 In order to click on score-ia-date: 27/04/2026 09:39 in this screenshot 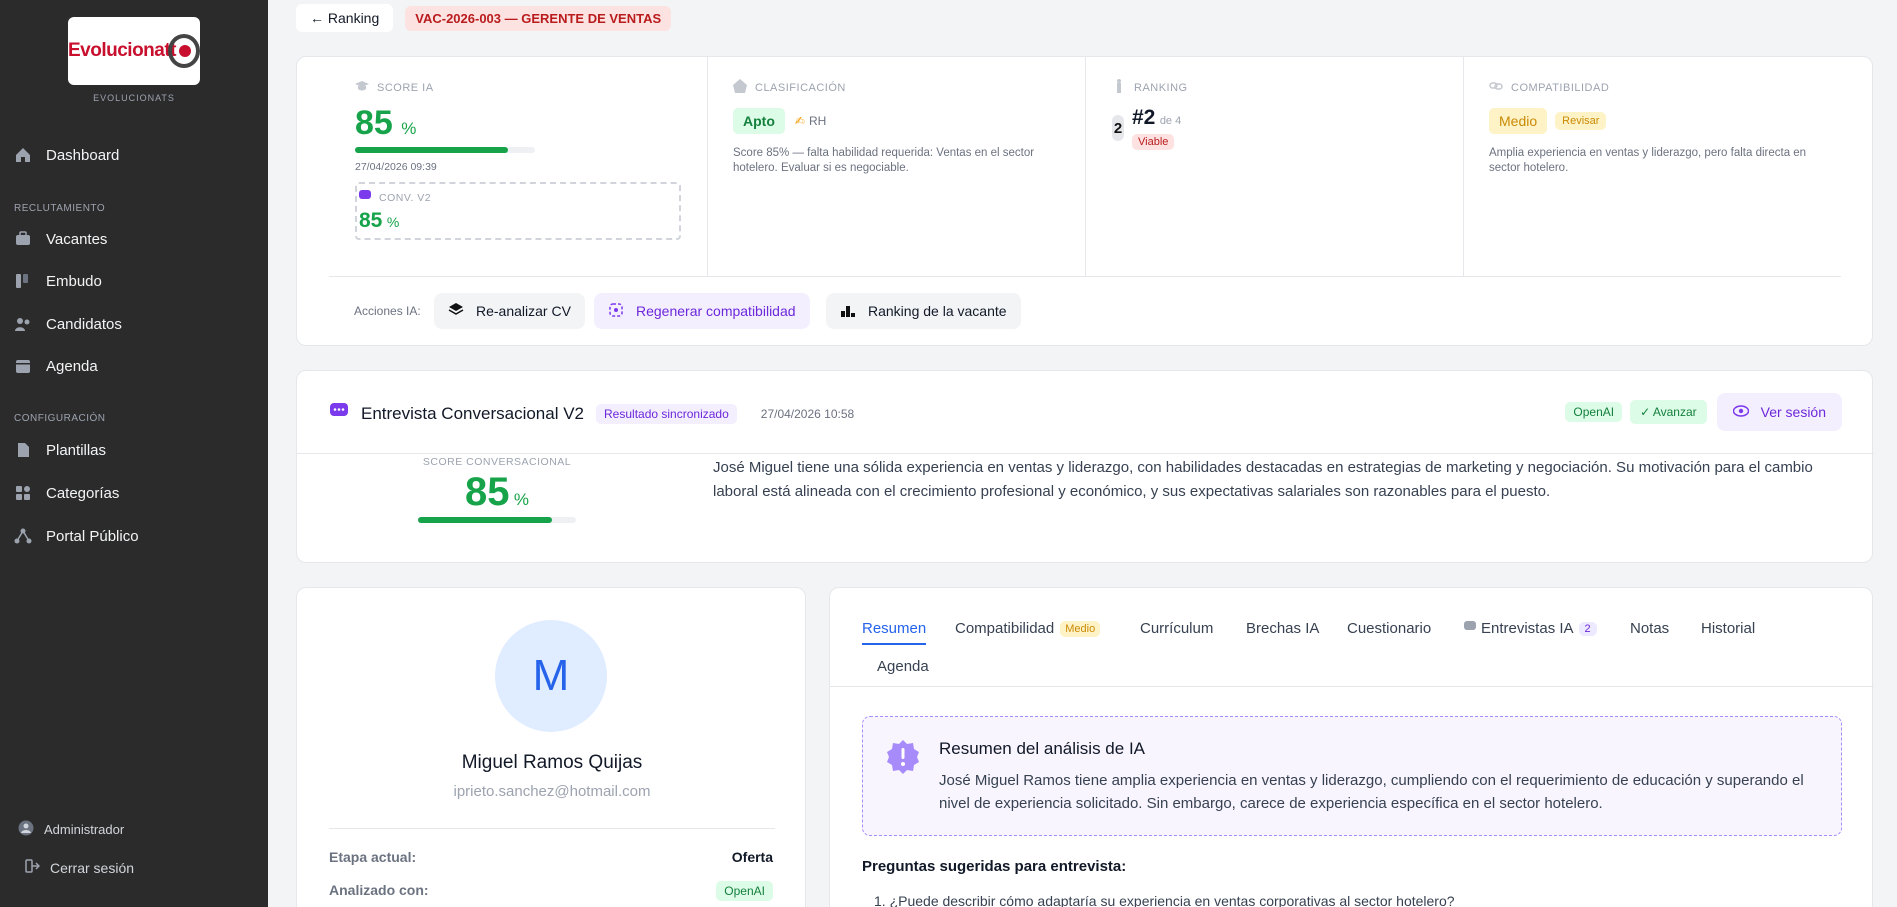, I will do `click(396, 167)`.